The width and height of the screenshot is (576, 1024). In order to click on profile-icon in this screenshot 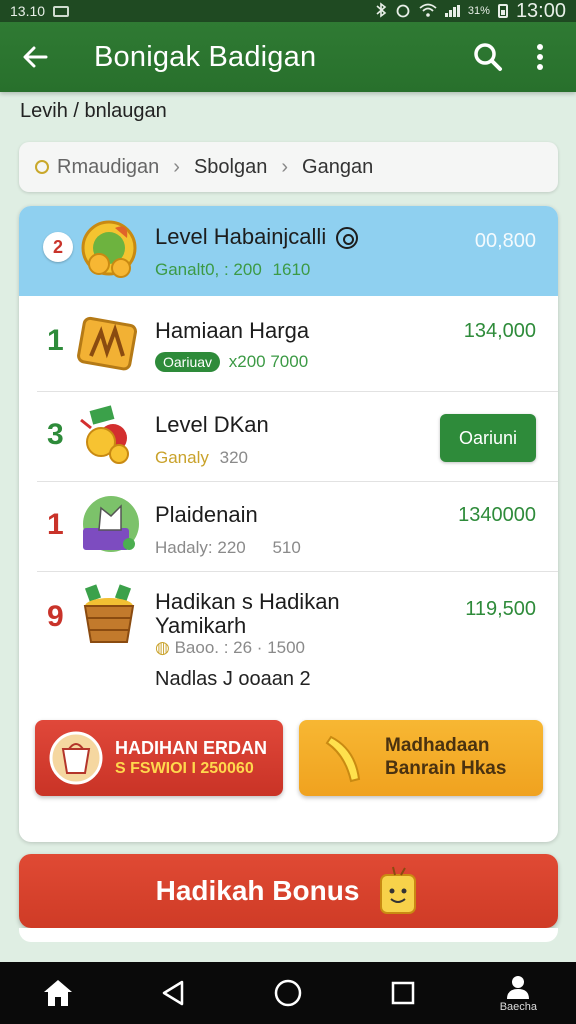, I will do `click(518, 987)`.